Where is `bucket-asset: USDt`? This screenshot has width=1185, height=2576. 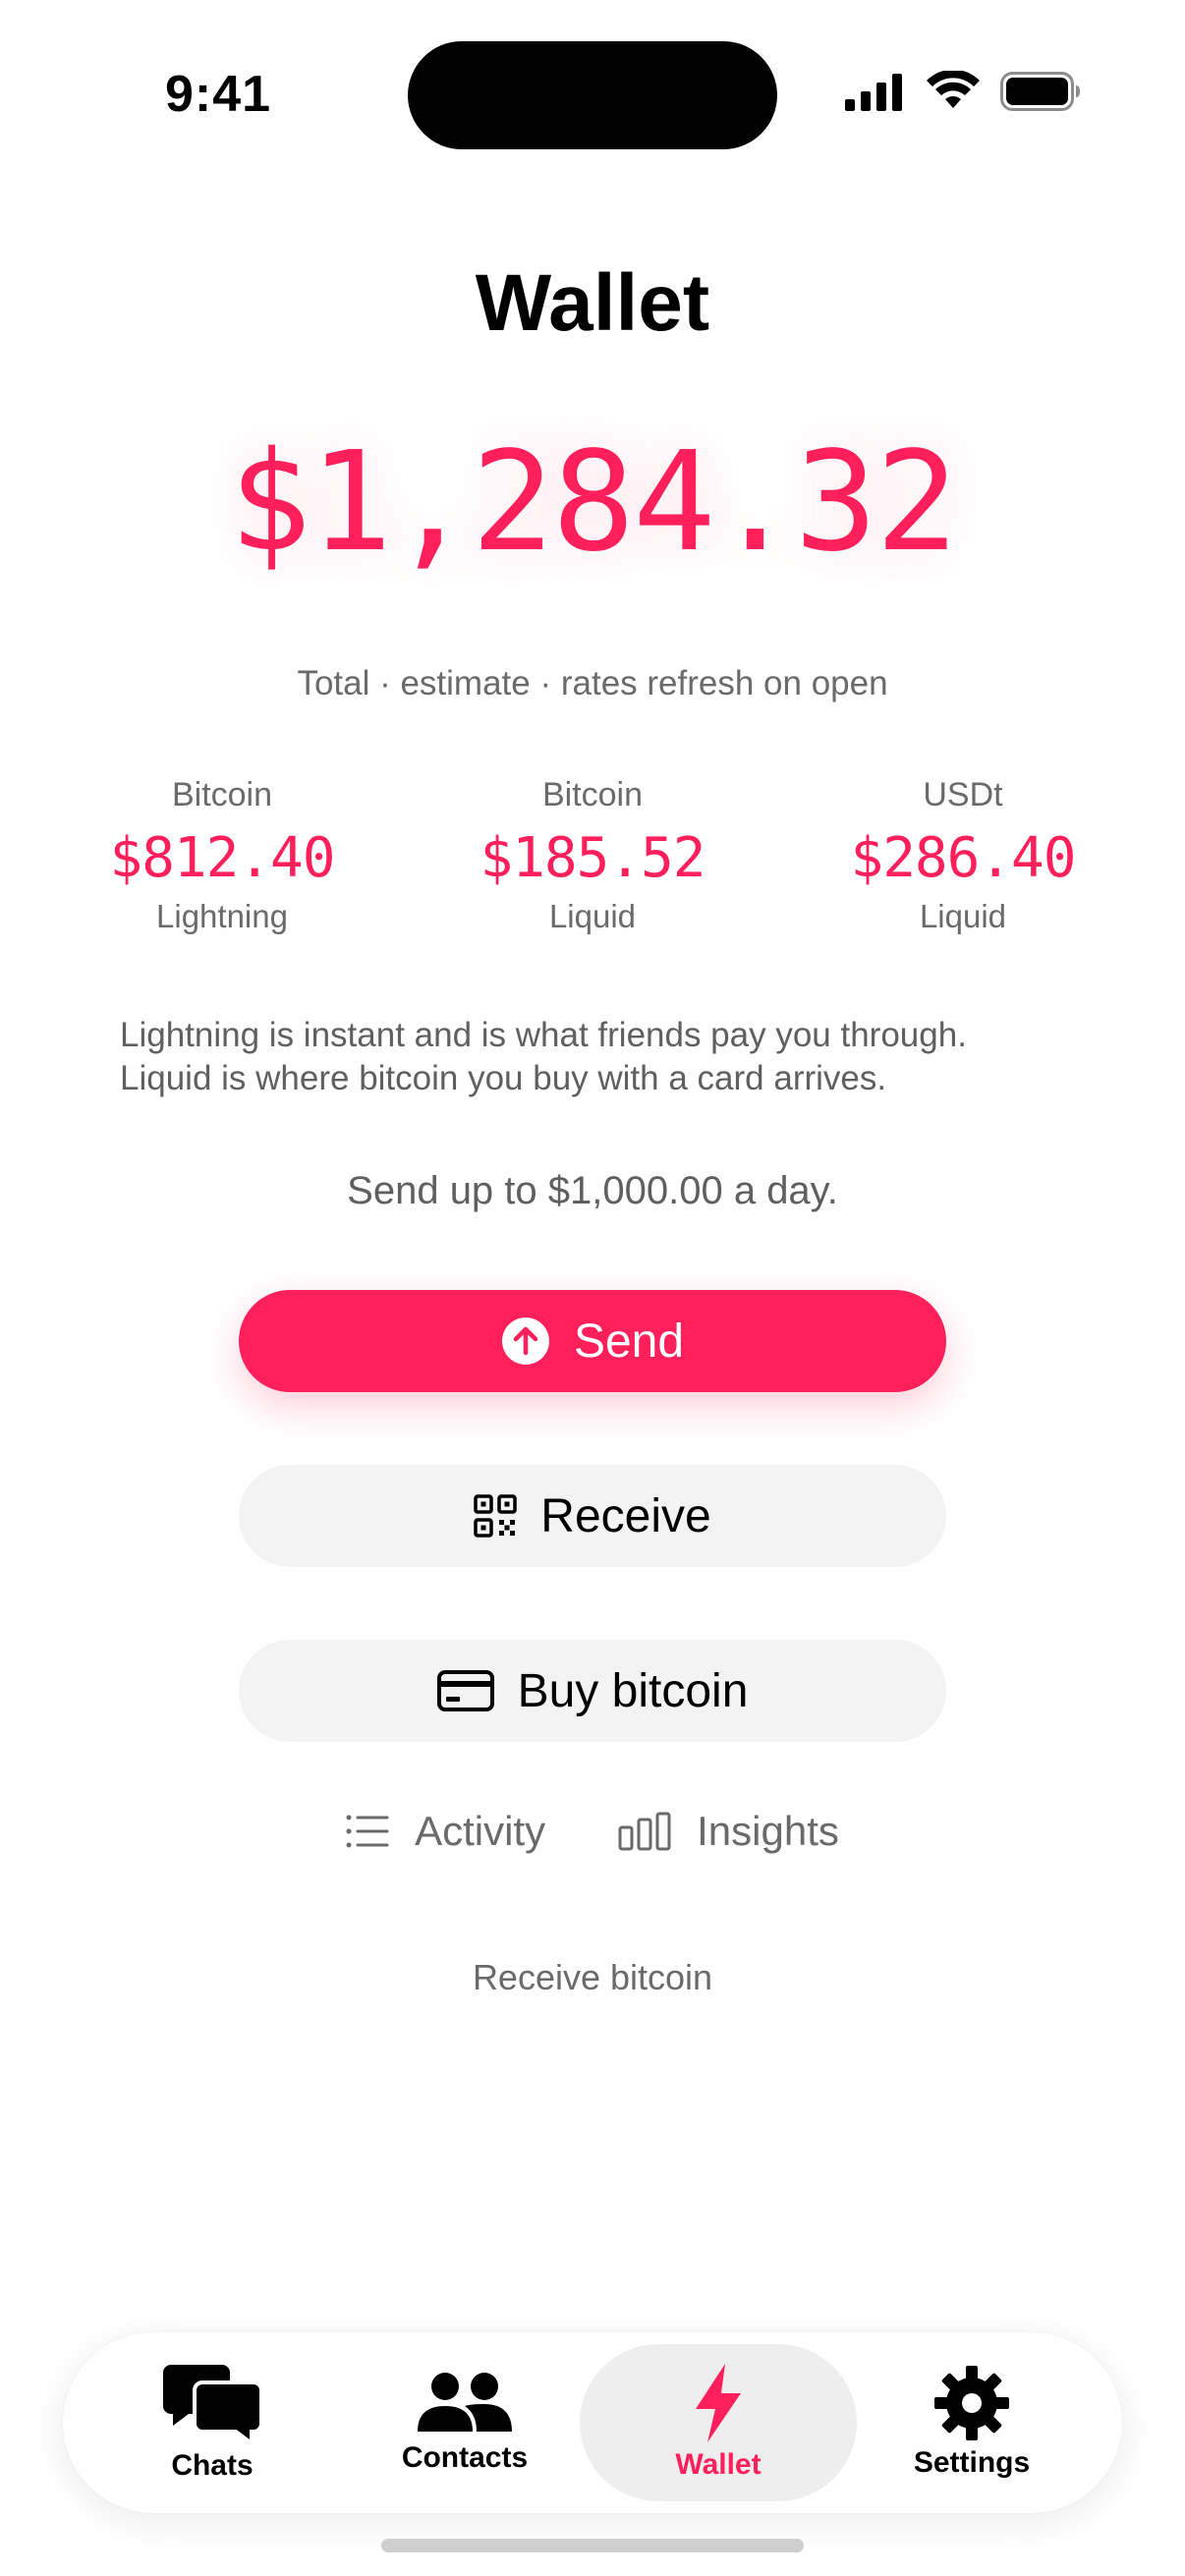
bucket-asset: USDt is located at coordinates (963, 794).